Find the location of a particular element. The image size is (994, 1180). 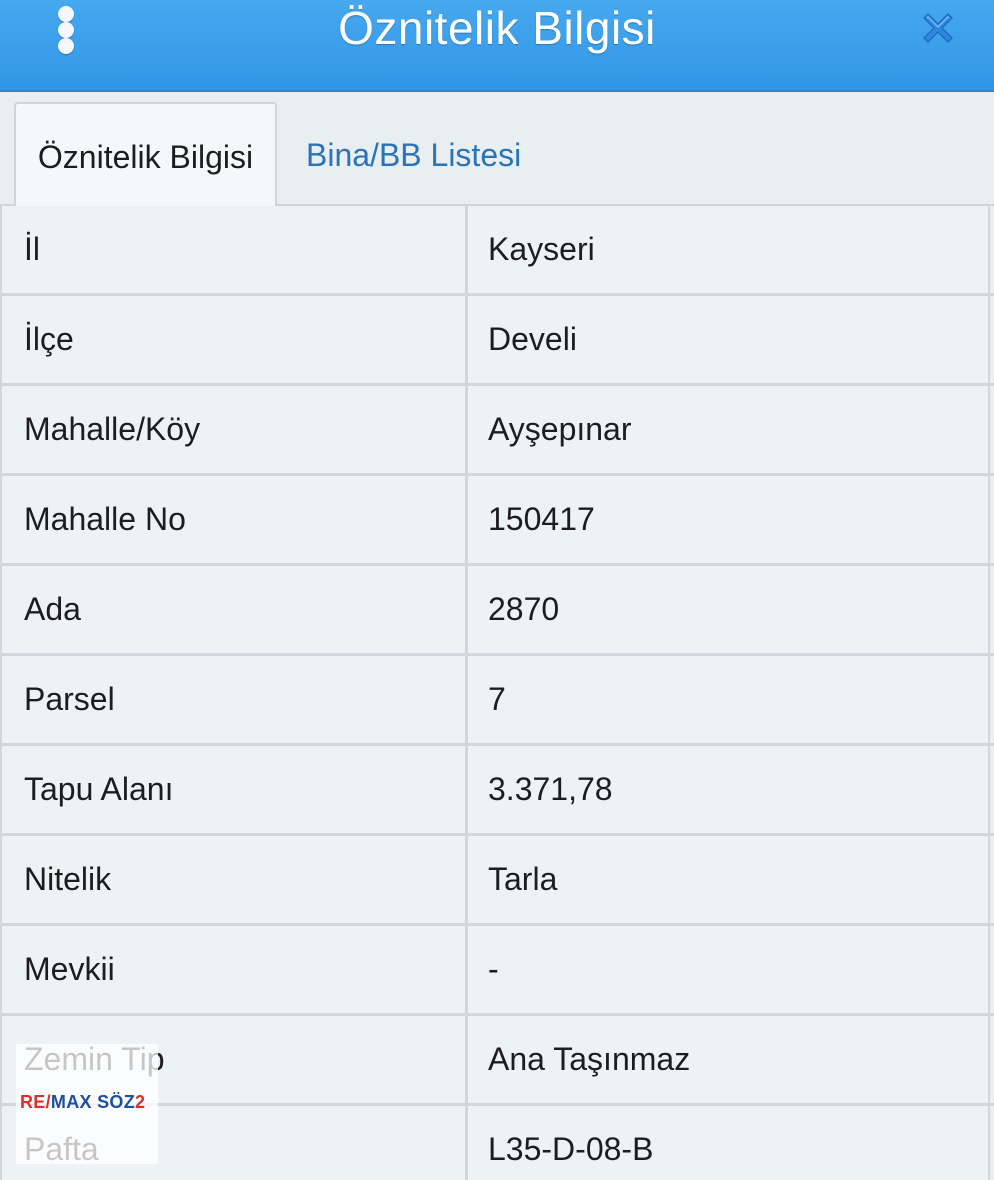

table-row: Tapu Alanı 3.371,78 is located at coordinates (497, 791).